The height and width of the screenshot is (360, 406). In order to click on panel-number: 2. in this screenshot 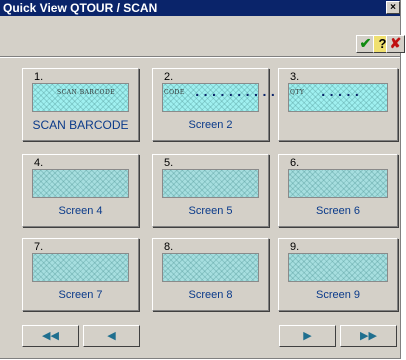, I will do `click(169, 77)`.